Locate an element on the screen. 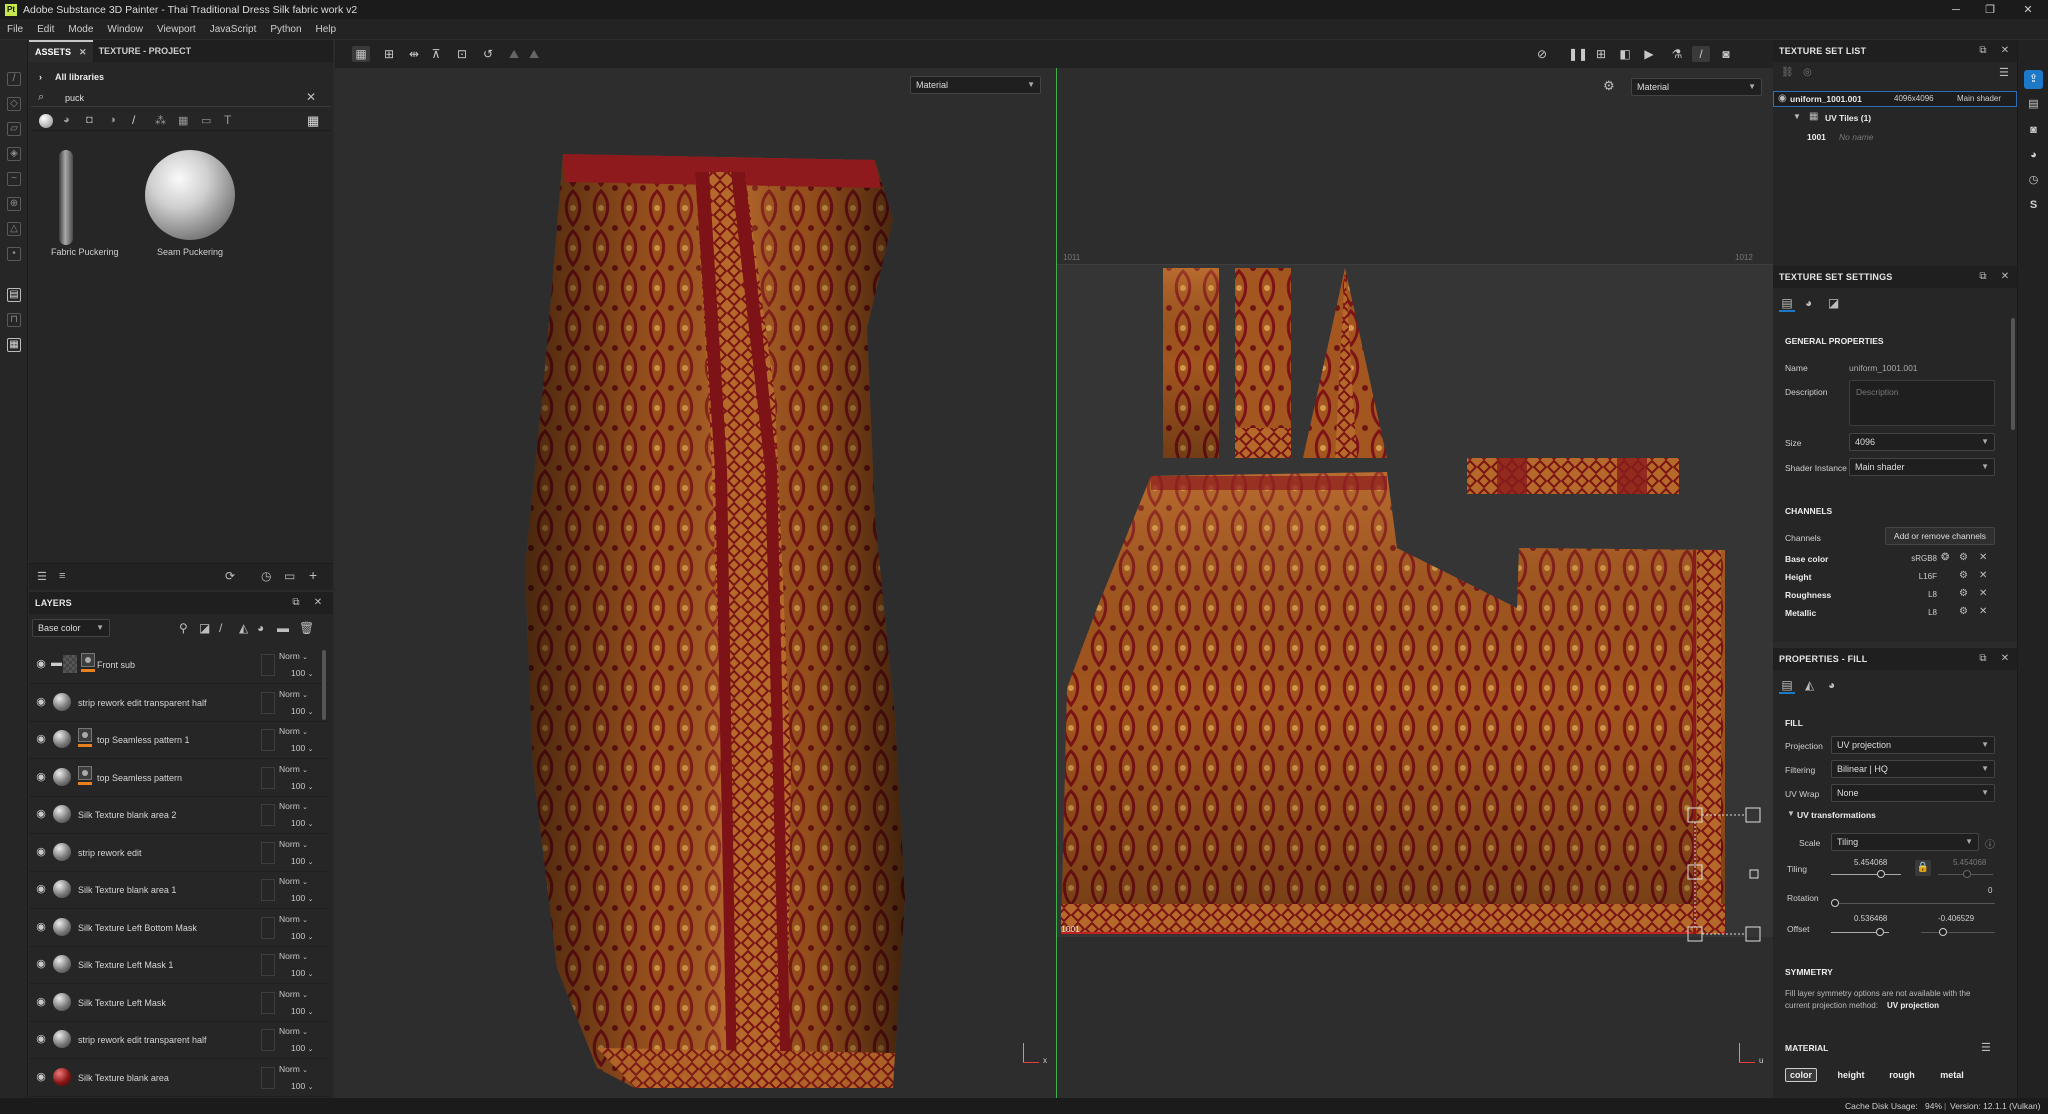 The height and width of the screenshot is (1114, 2048). text-filter-icon: T is located at coordinates (227, 120).